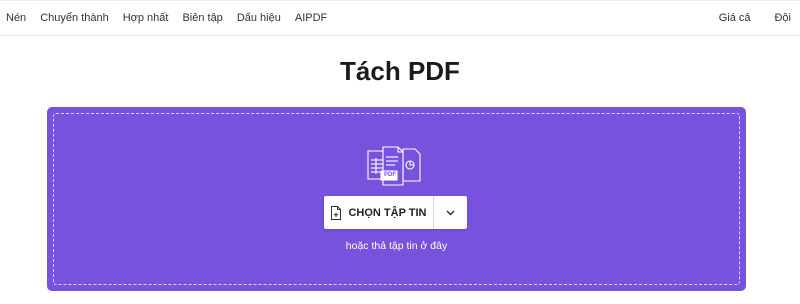  Describe the element at coordinates (259, 18) in the screenshot. I see `nav-item-sign: Dấu hiệu` at that location.